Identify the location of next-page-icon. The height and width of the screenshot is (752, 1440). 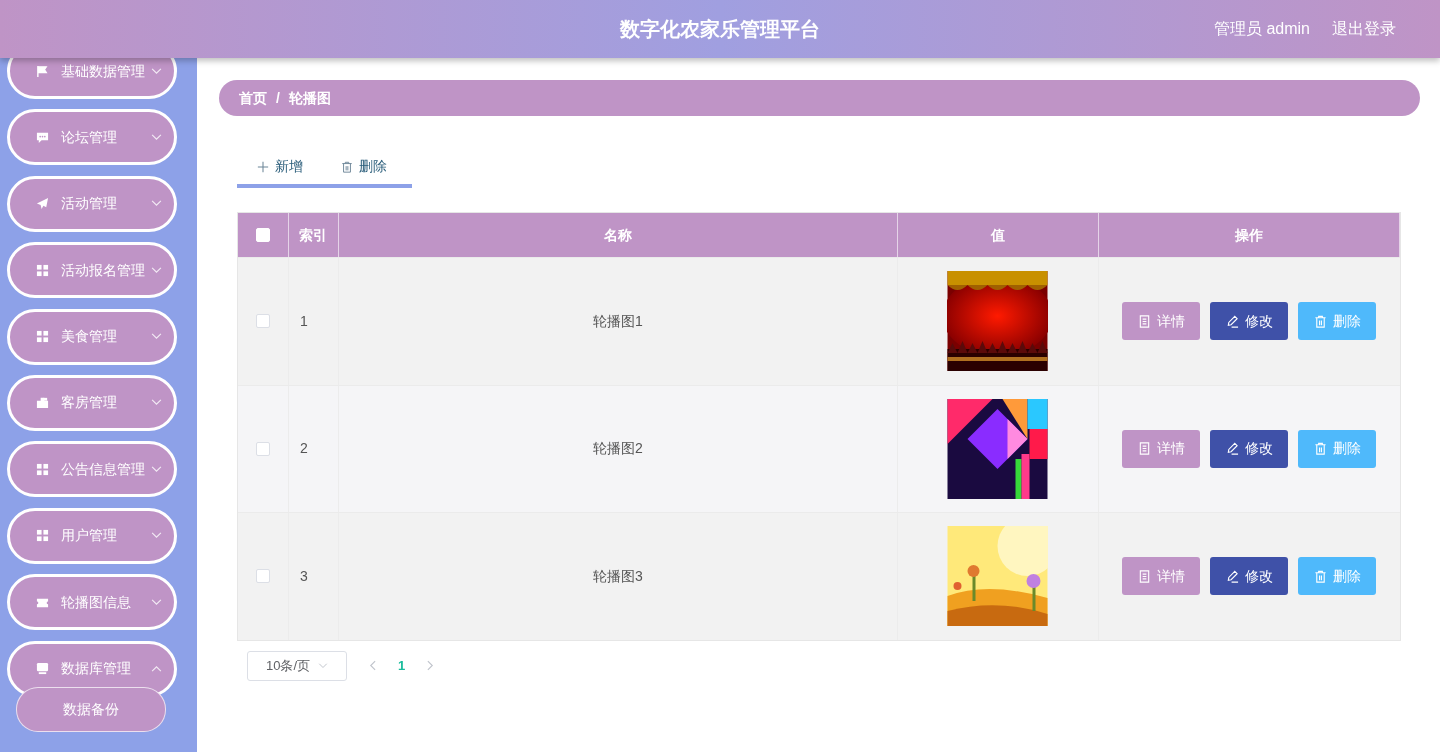
(431, 665).